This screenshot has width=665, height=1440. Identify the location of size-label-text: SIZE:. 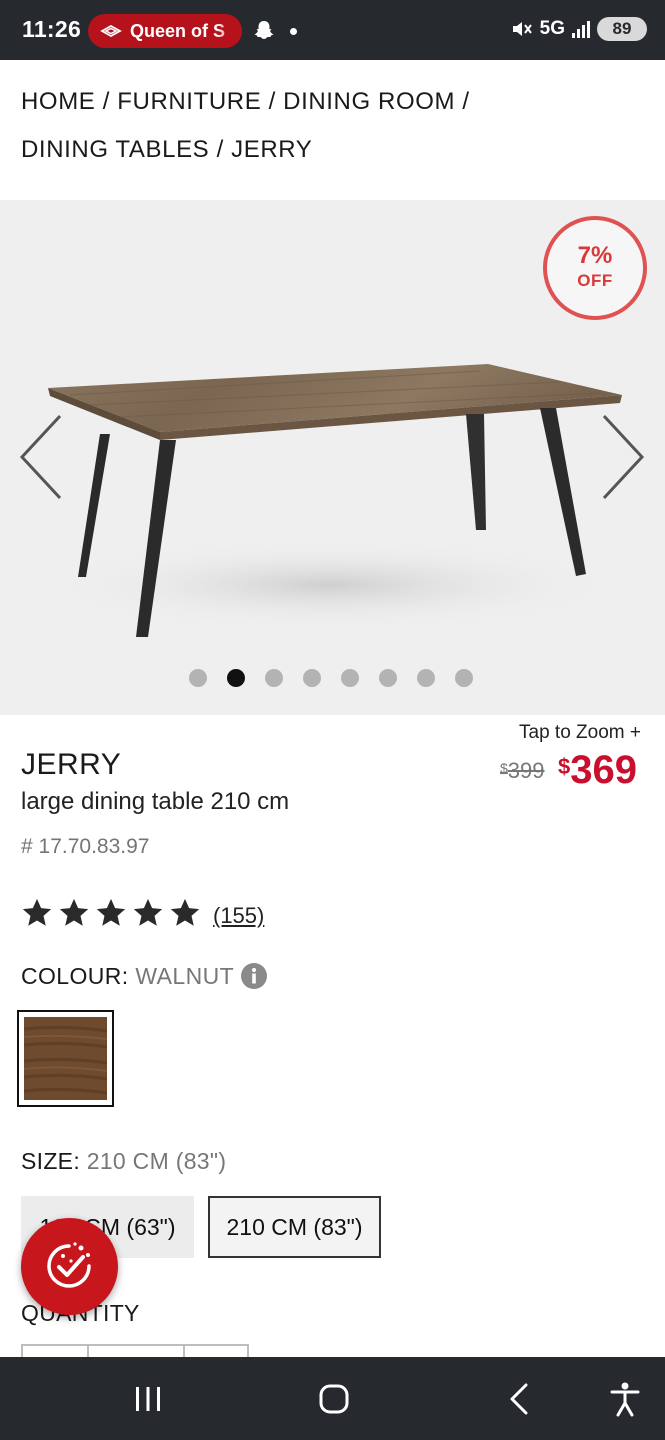
(51, 1161).